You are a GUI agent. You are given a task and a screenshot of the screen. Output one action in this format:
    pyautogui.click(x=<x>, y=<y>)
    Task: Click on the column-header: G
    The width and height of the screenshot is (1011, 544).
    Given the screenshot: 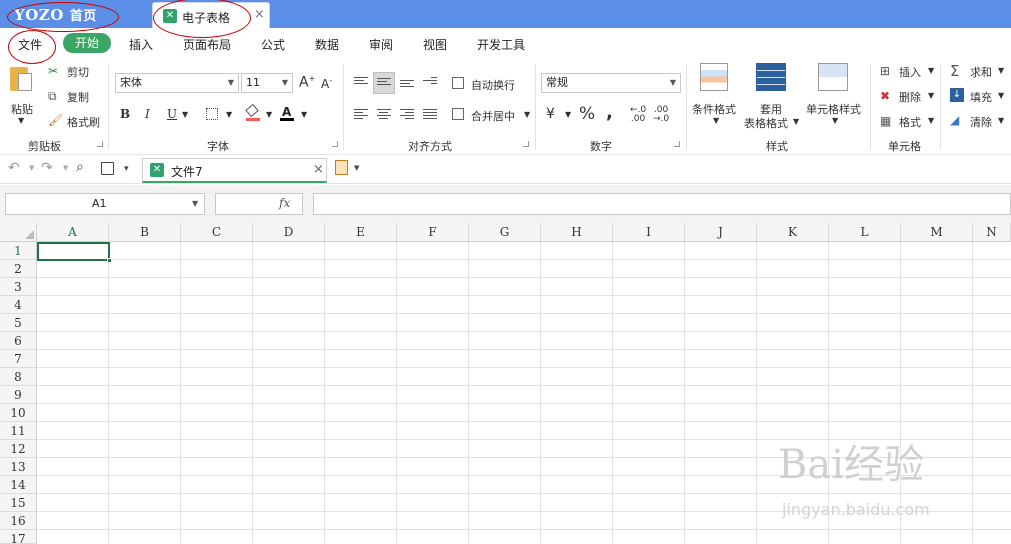 What is the action you would take?
    pyautogui.click(x=505, y=232)
    